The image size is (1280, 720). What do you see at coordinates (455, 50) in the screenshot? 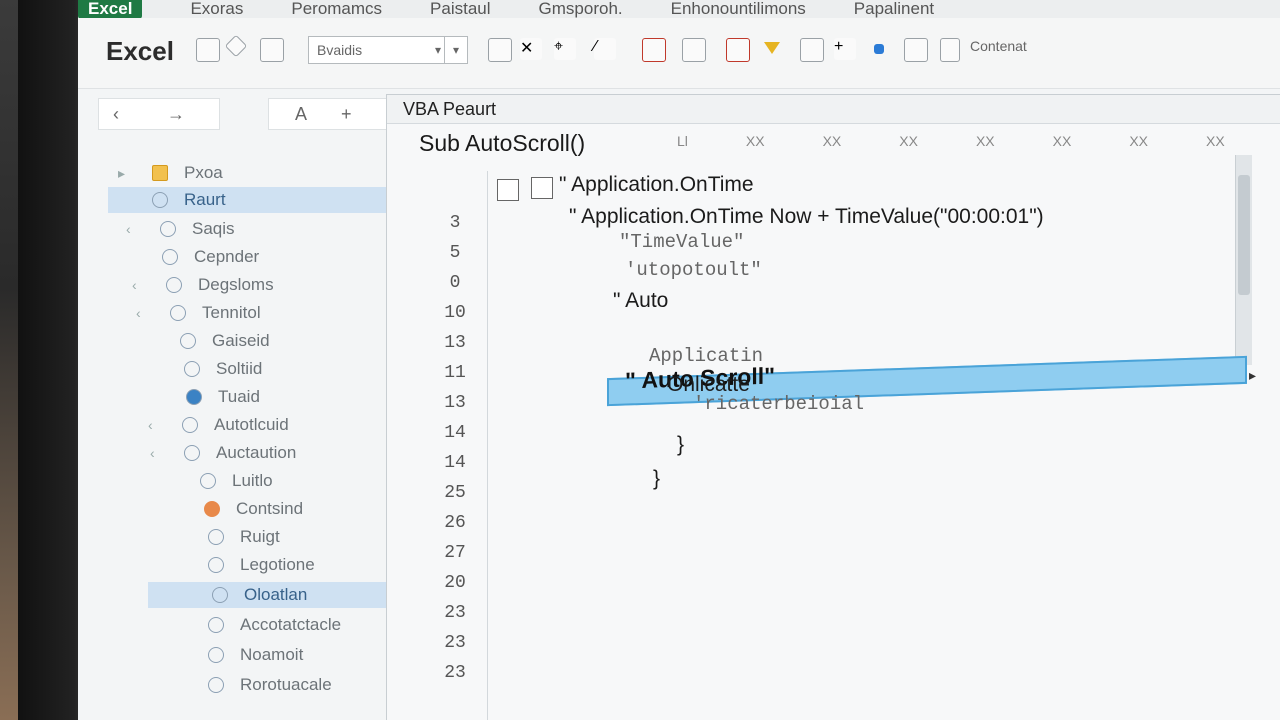
I see `chevron-down-icon: ▾` at bounding box center [455, 50].